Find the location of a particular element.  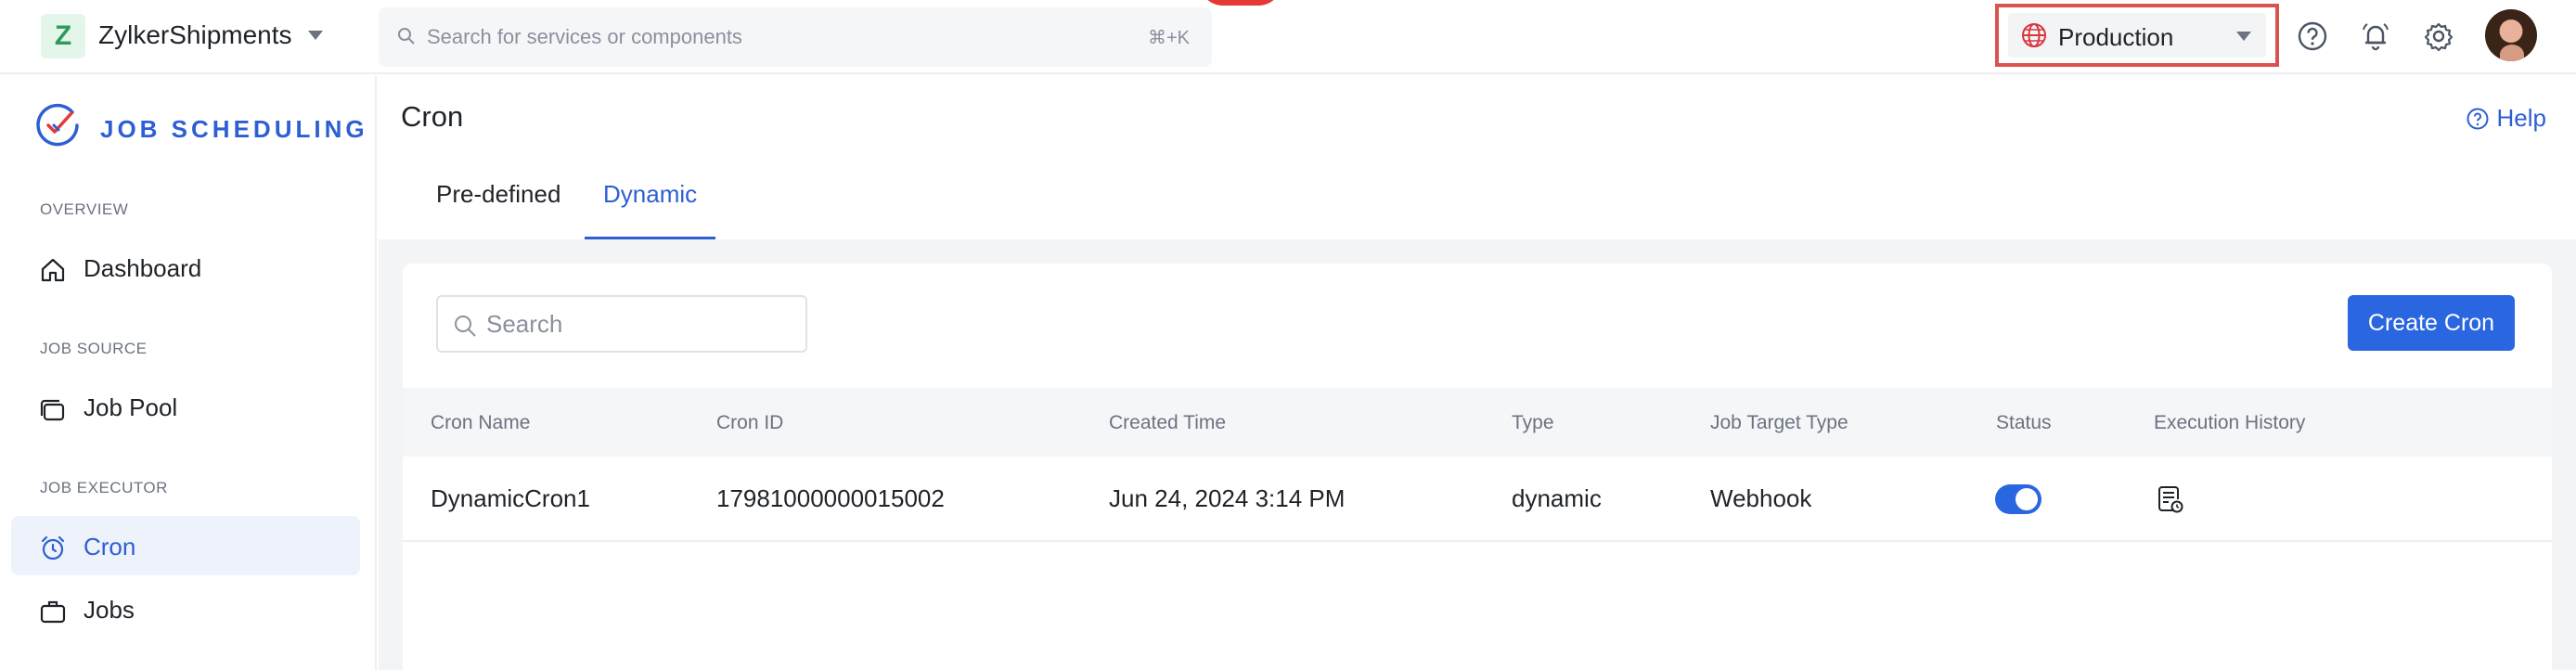

page-title: Cron is located at coordinates (432, 116).